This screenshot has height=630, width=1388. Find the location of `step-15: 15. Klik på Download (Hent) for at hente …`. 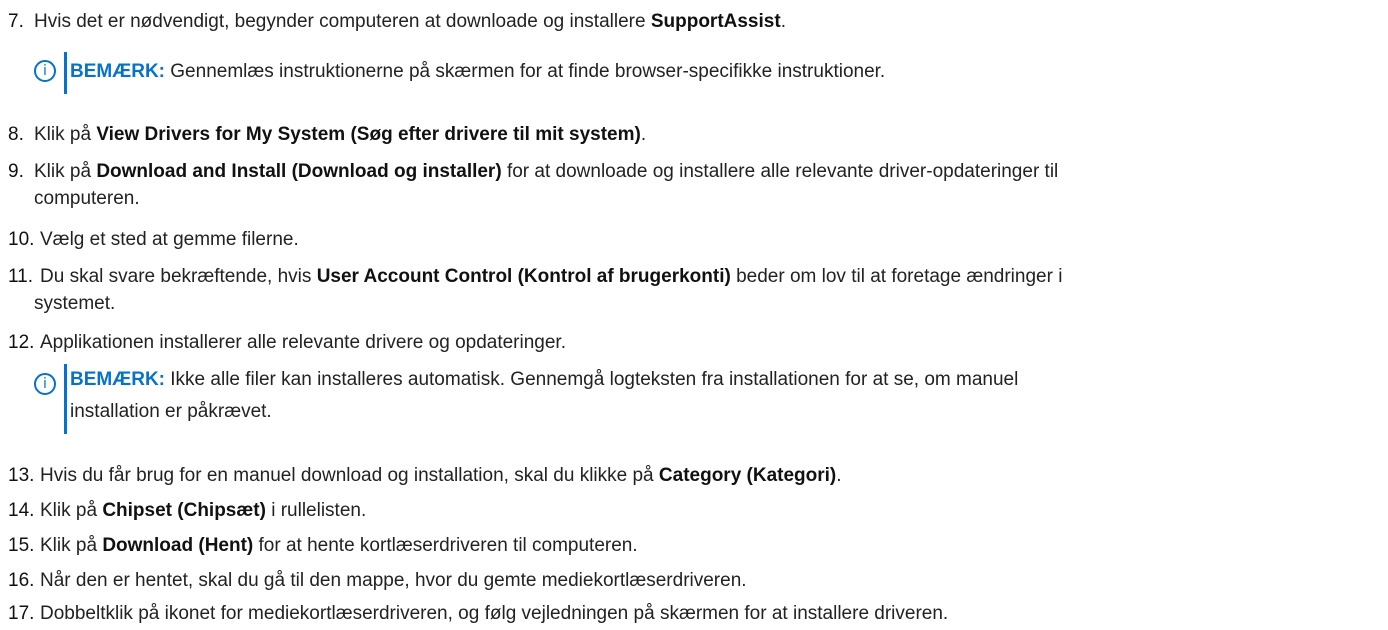

step-15: 15. Klik på Download (Hent) for at hente … is located at coordinates (693, 545).